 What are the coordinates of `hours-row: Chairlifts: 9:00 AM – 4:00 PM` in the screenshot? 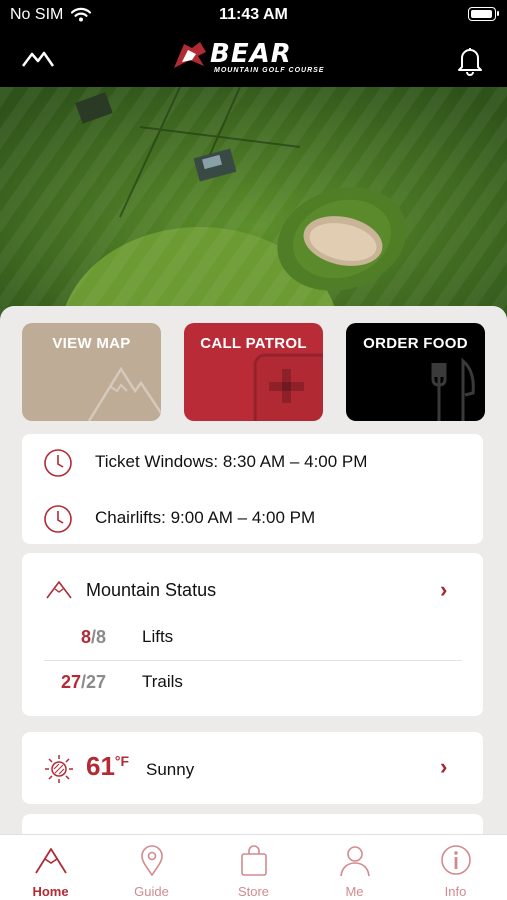 It's located at (252, 518).